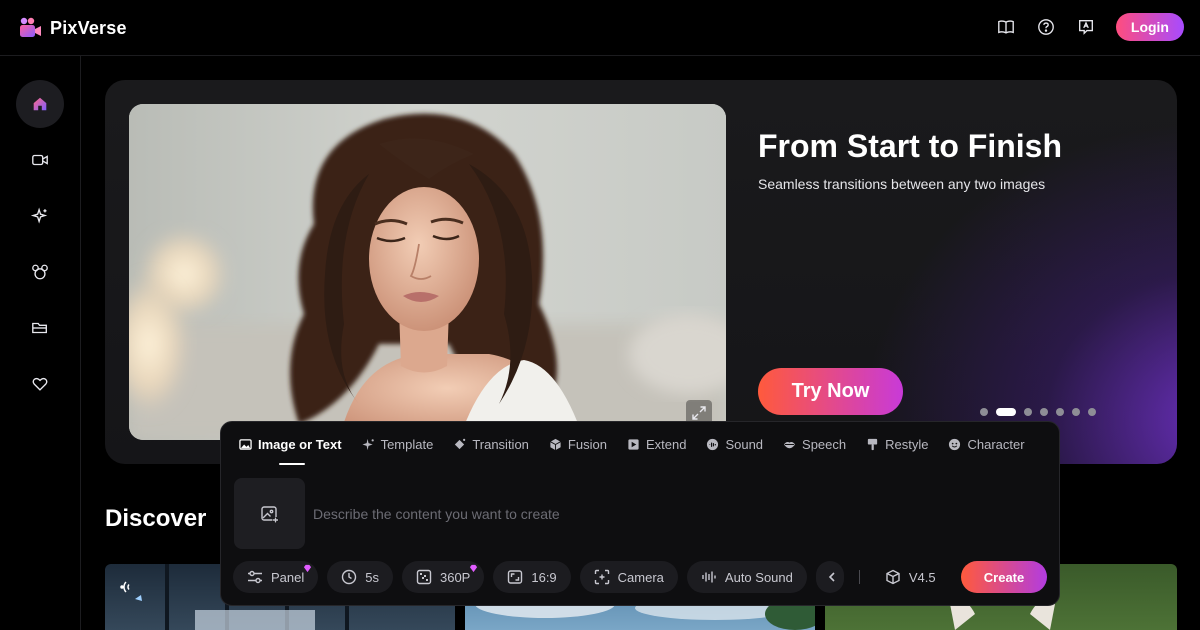  I want to click on sidebar-item-characters, so click(40, 272).